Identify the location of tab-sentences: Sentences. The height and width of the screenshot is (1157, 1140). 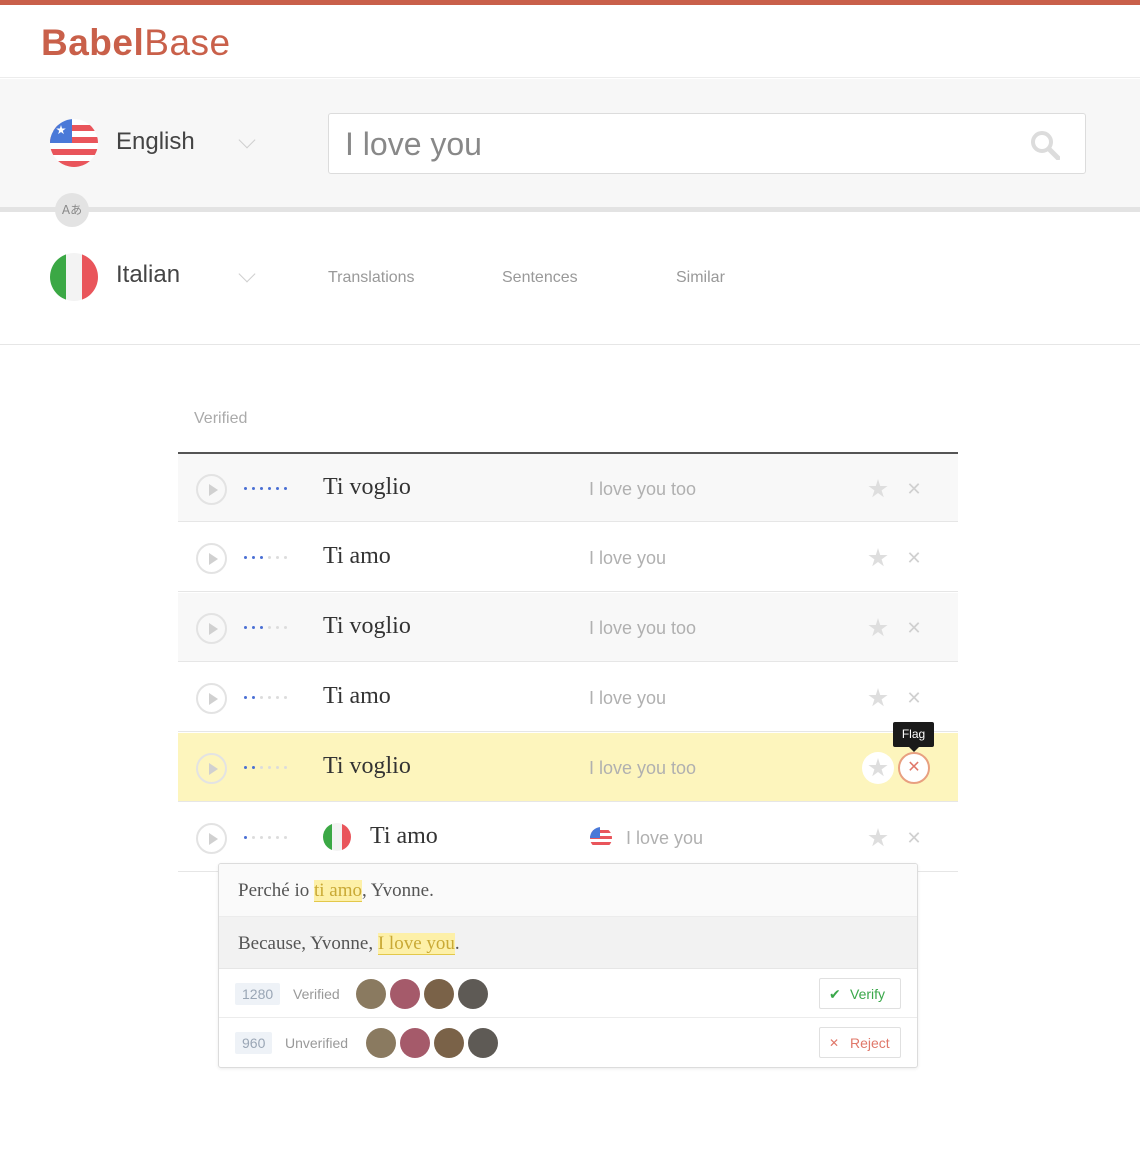
(540, 278).